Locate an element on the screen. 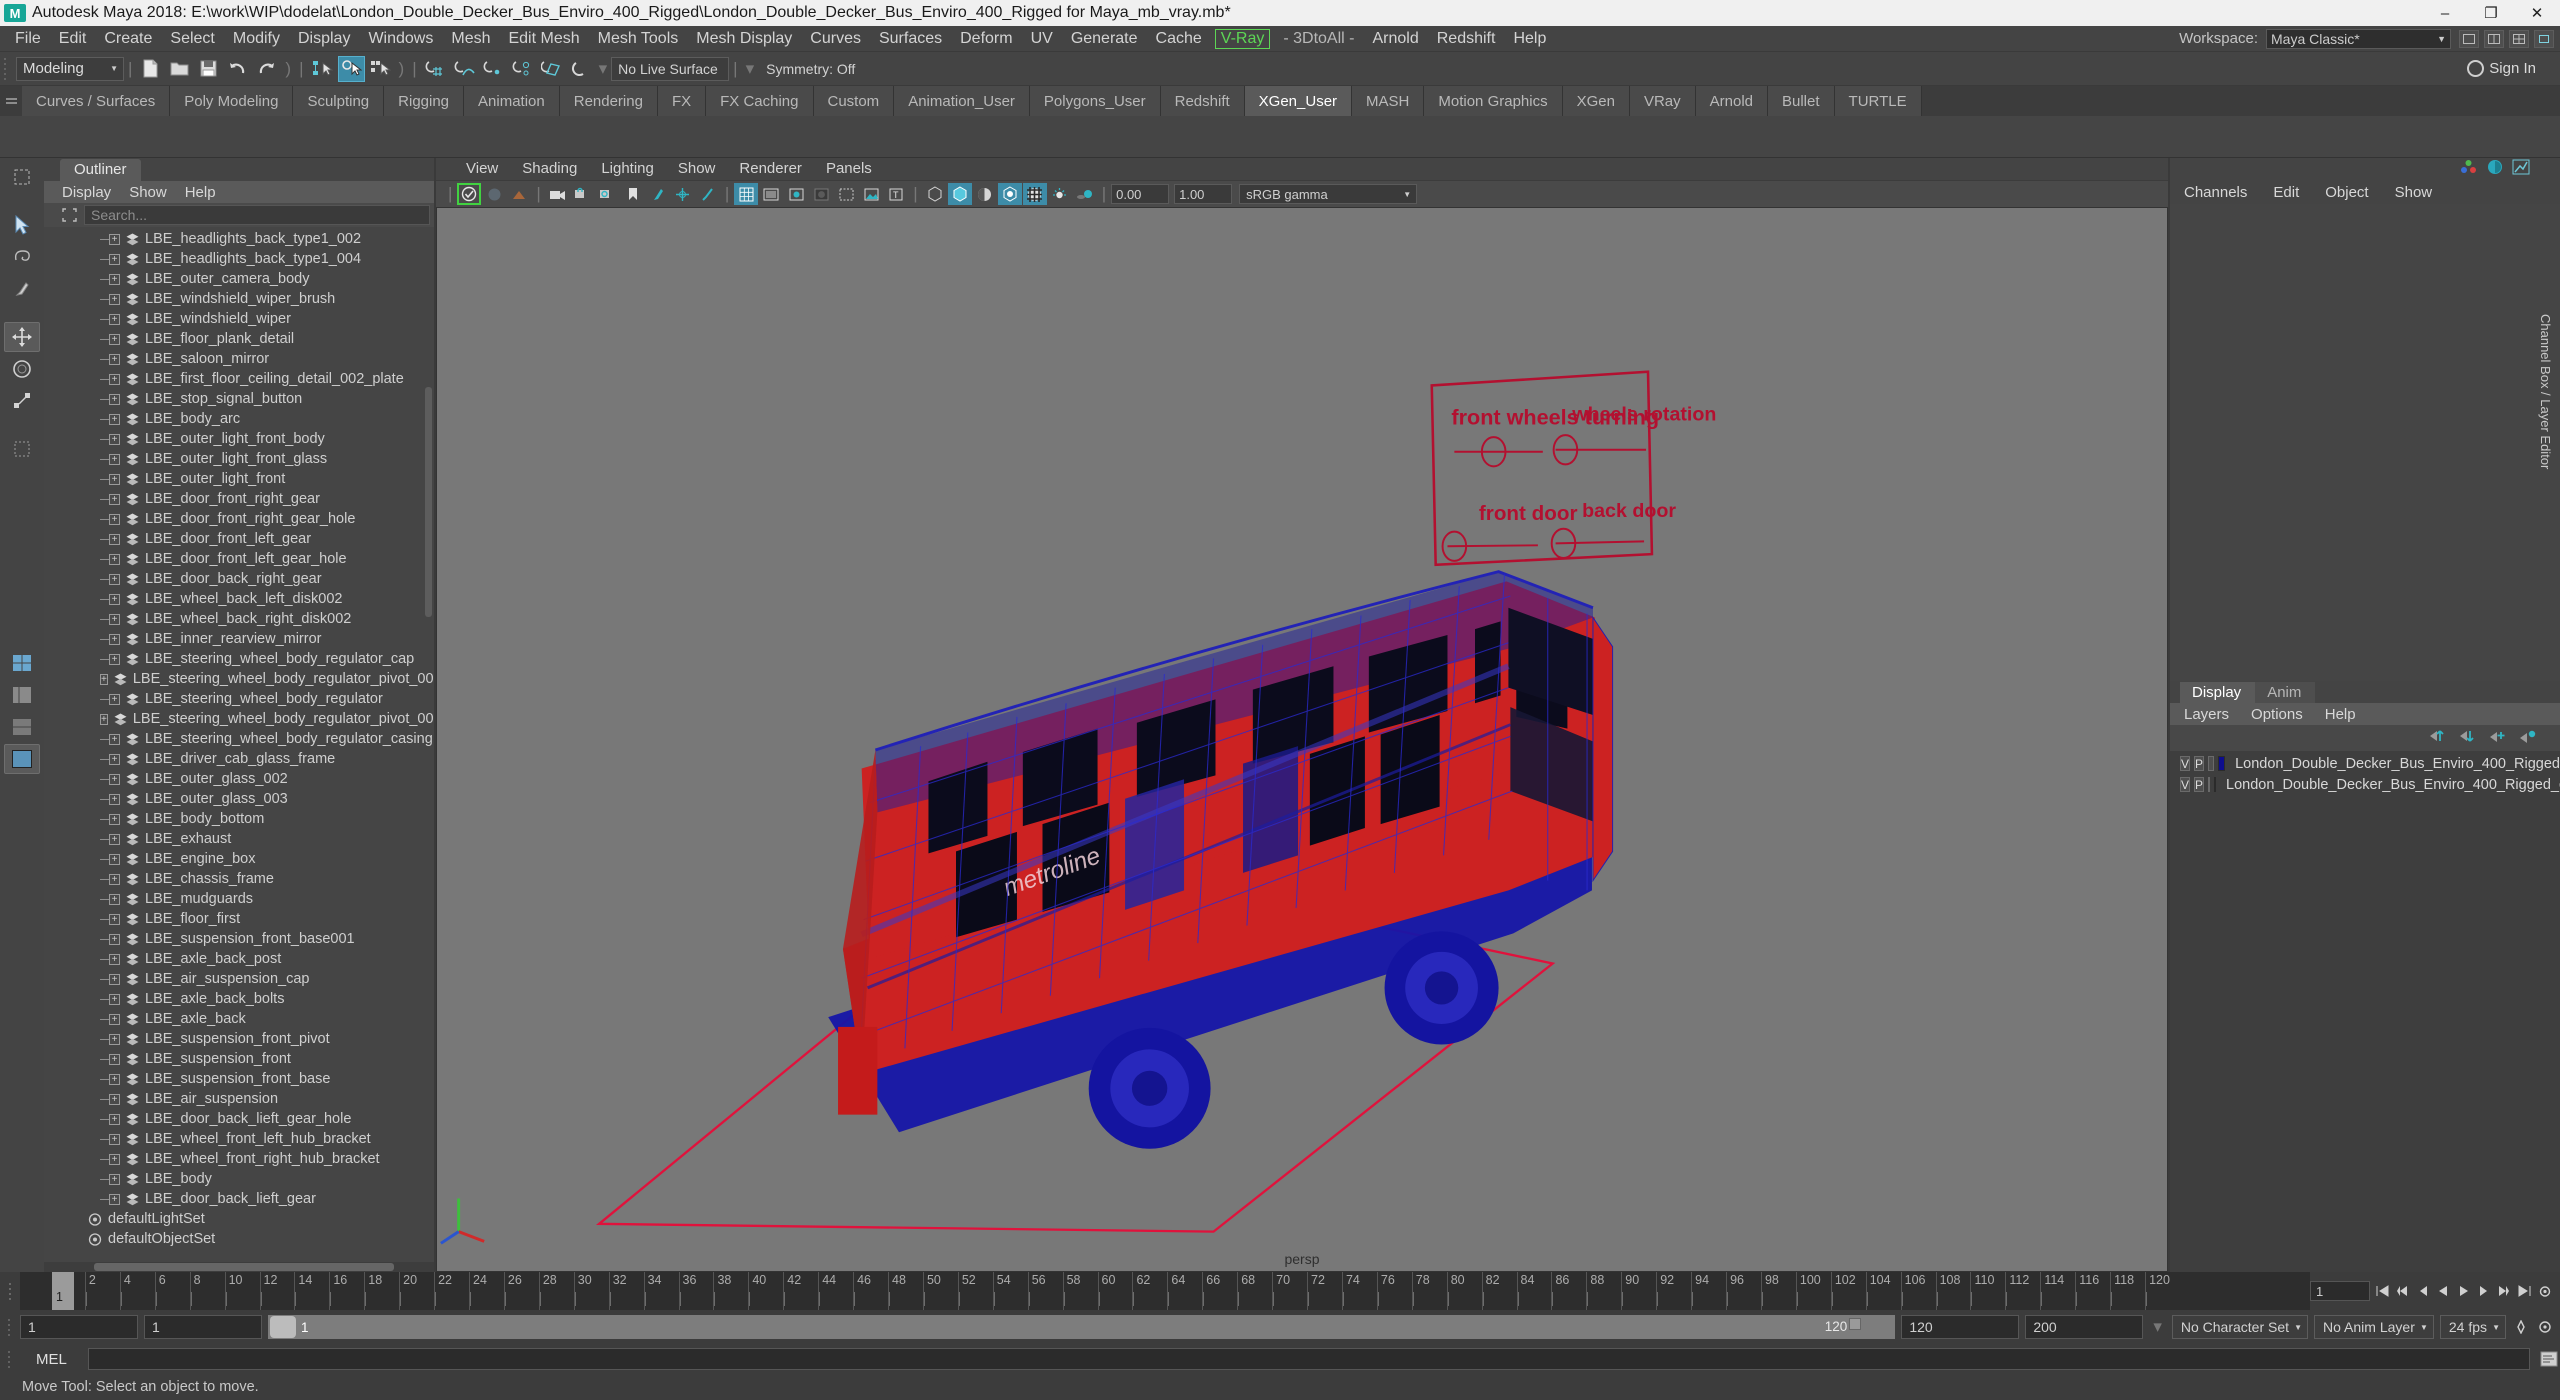 This screenshot has width=2560, height=1400. move-layer-down-icon is located at coordinates (2467, 738).